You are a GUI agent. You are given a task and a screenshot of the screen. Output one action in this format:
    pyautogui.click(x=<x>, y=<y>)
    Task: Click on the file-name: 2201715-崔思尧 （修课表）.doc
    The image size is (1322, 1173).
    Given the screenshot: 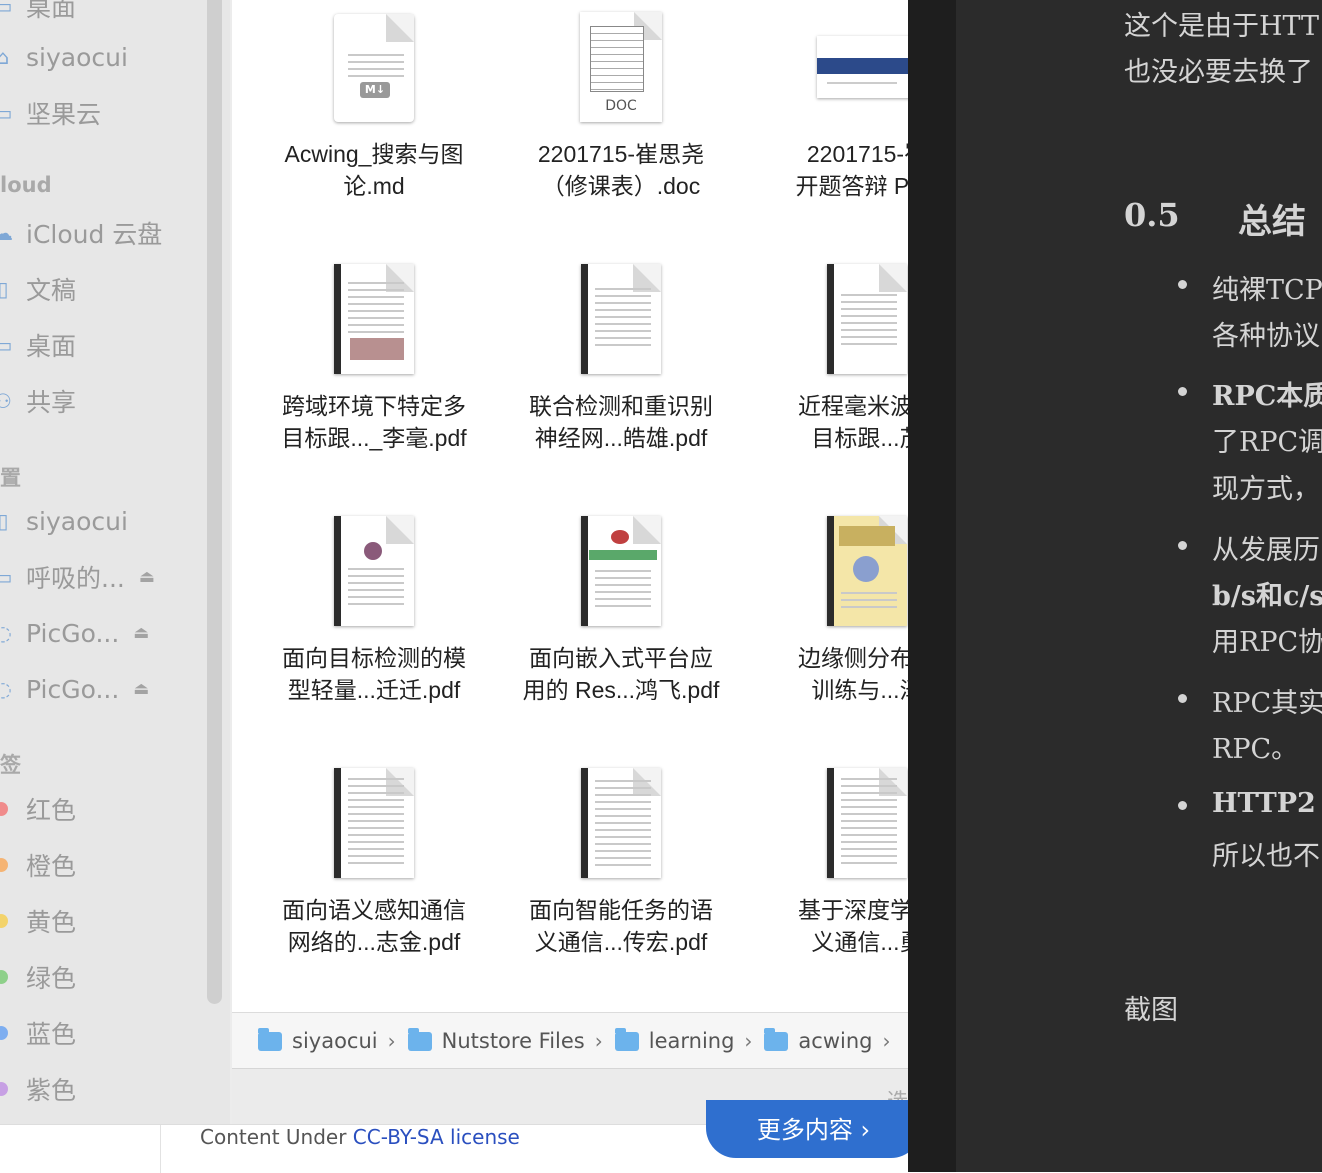 What is the action you would take?
    pyautogui.click(x=621, y=170)
    